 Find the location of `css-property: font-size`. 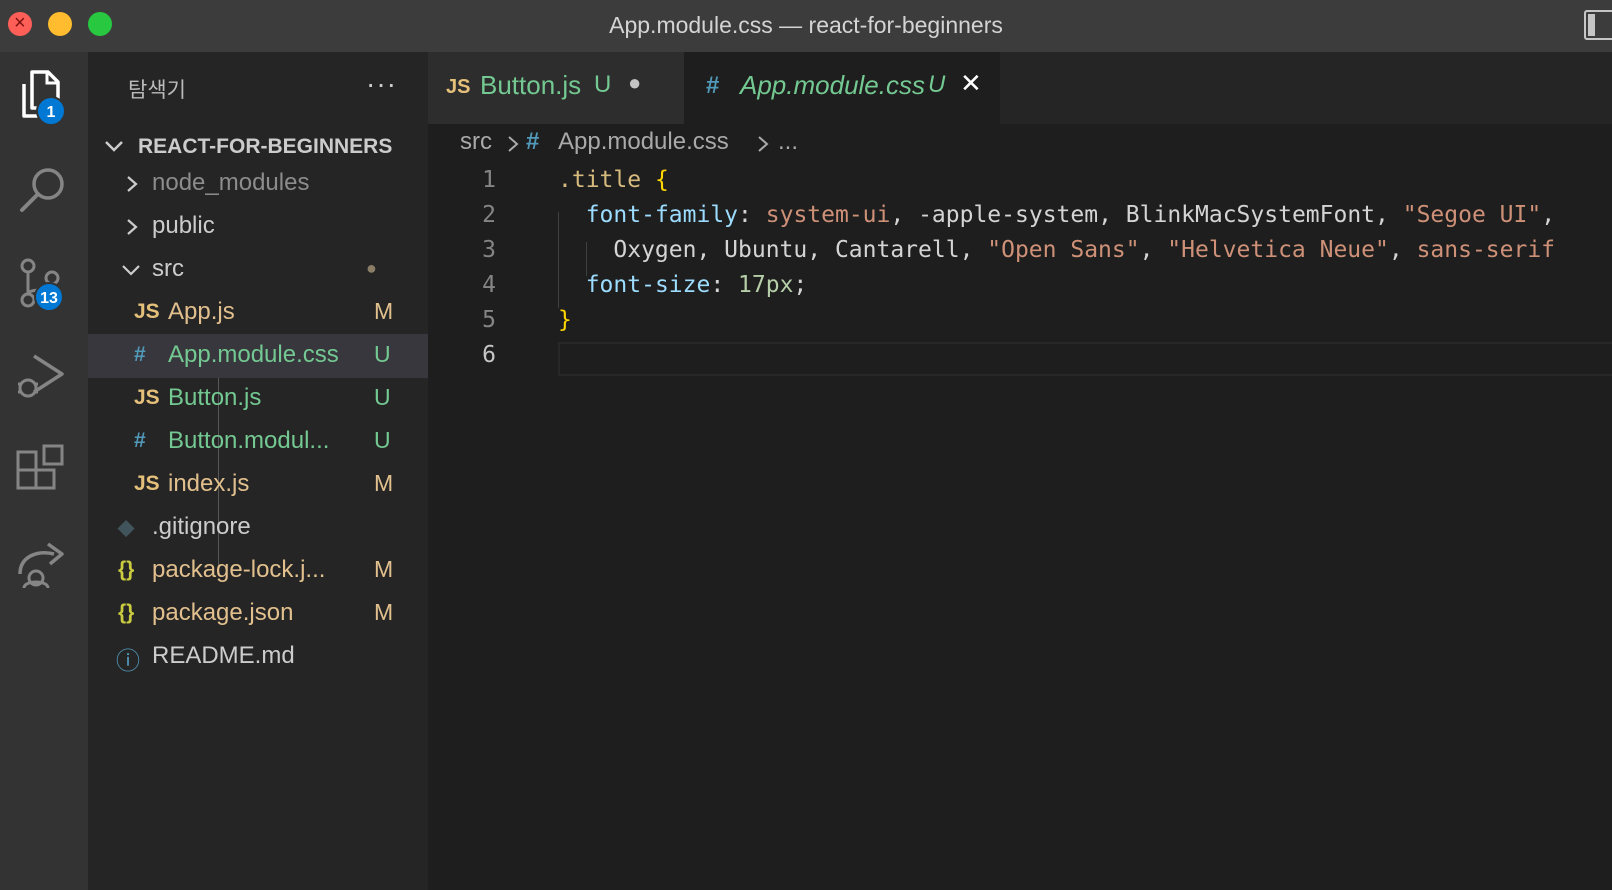

css-property: font-size is located at coordinates (648, 285).